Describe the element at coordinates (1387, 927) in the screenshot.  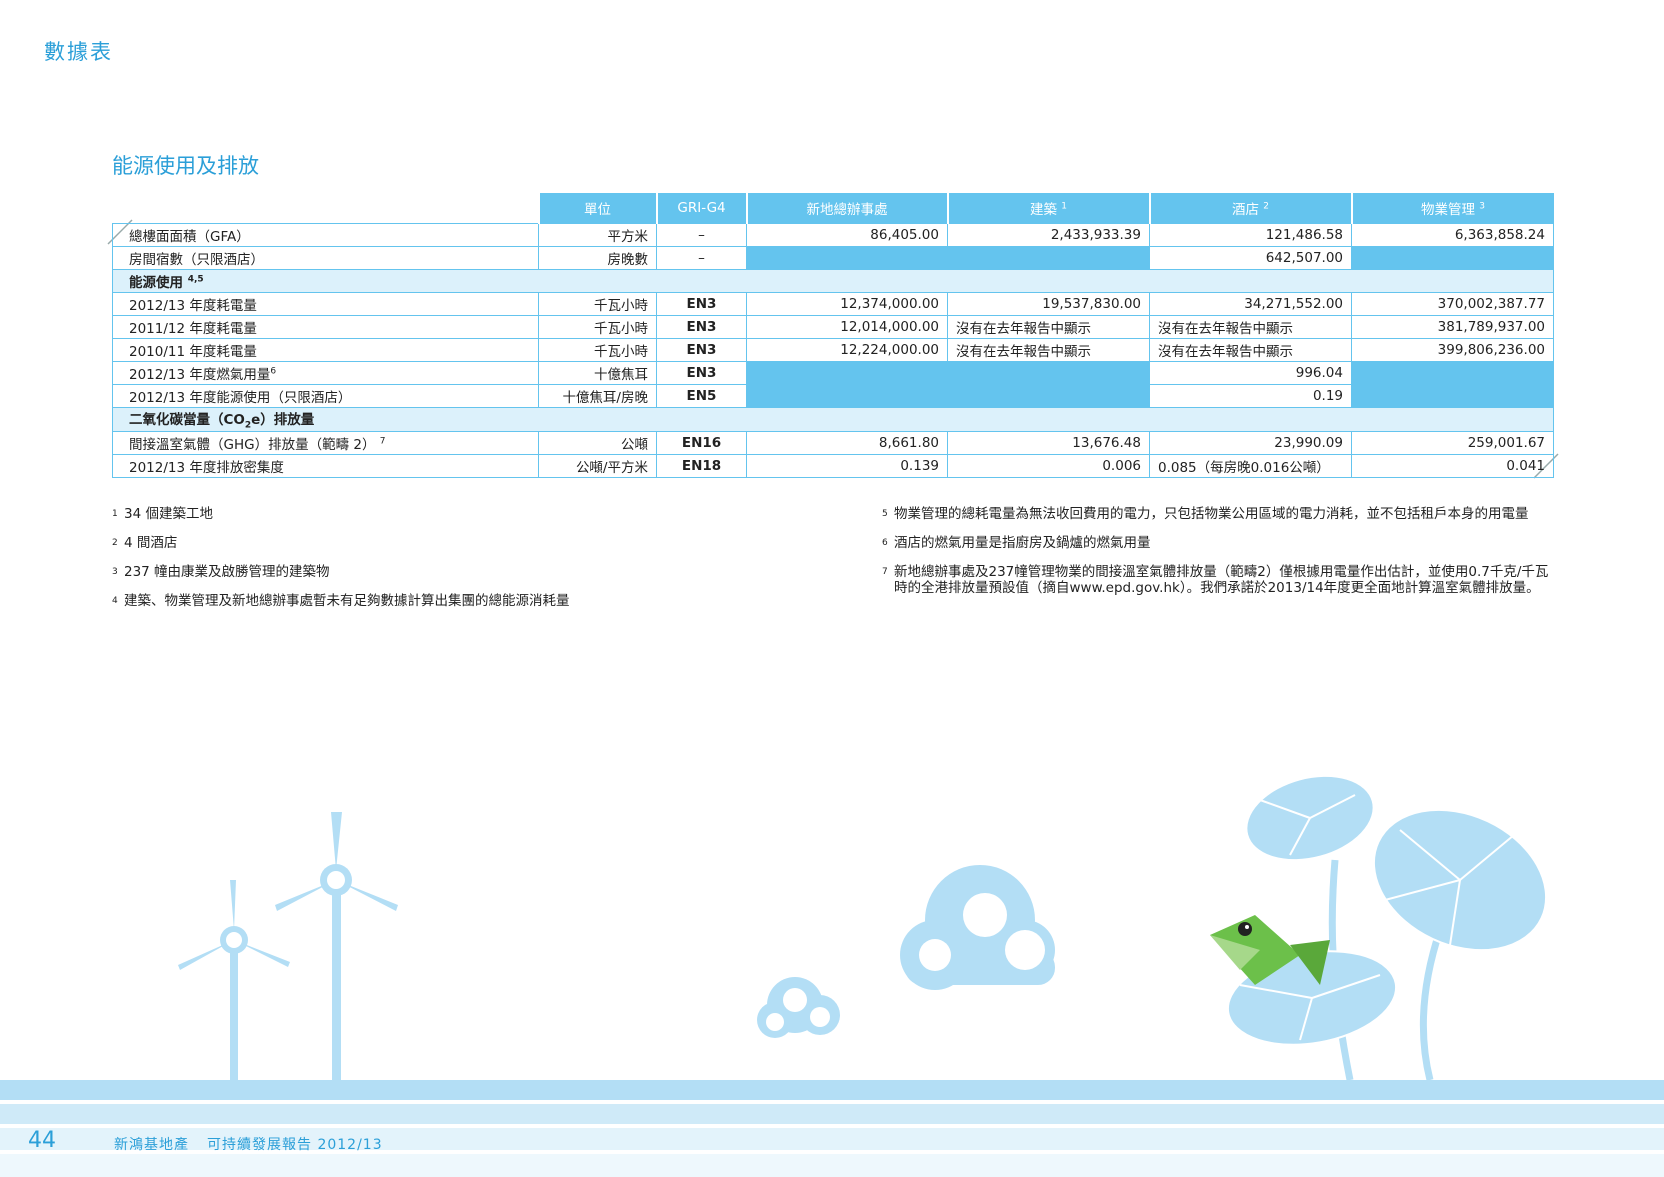
I see `lotus-leaf-icon` at that location.